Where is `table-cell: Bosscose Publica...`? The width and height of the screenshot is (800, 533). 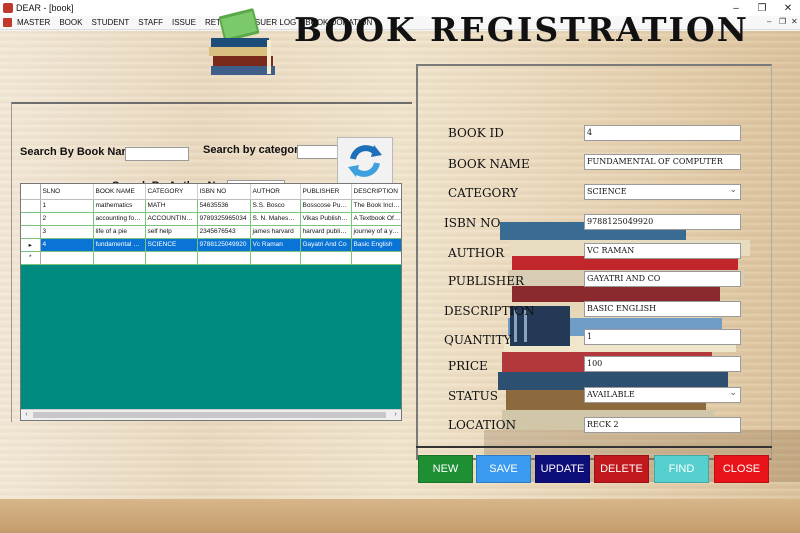
table-cell: Bosscose Publica... is located at coordinates (326, 206).